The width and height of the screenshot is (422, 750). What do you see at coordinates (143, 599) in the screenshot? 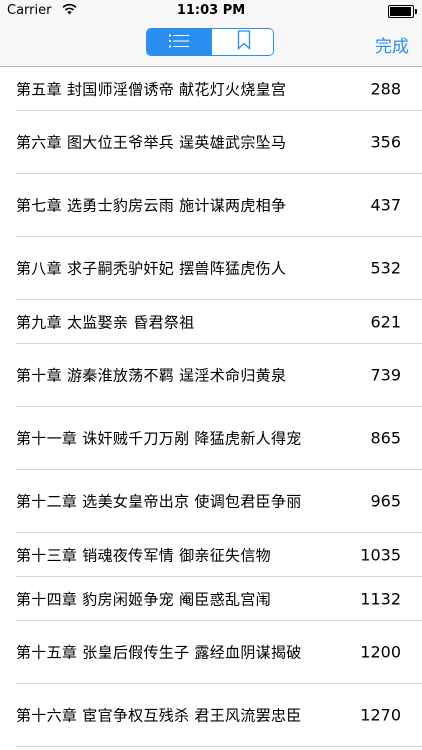
I see `chapter-title: 第十四章 豹房闲姬争宠 阉臣惑乱宫闱` at bounding box center [143, 599].